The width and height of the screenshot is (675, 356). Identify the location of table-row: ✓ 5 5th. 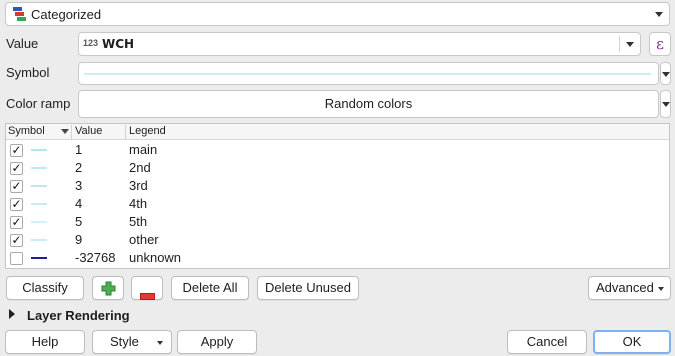
(337, 222).